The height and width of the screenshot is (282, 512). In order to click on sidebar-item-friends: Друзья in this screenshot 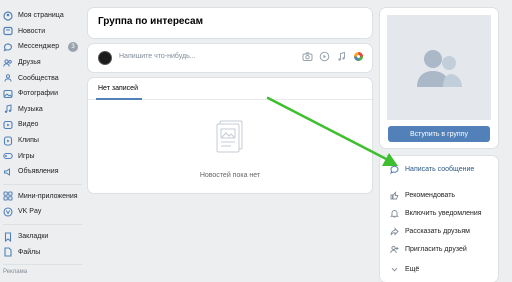, I will do `click(44, 63)`.